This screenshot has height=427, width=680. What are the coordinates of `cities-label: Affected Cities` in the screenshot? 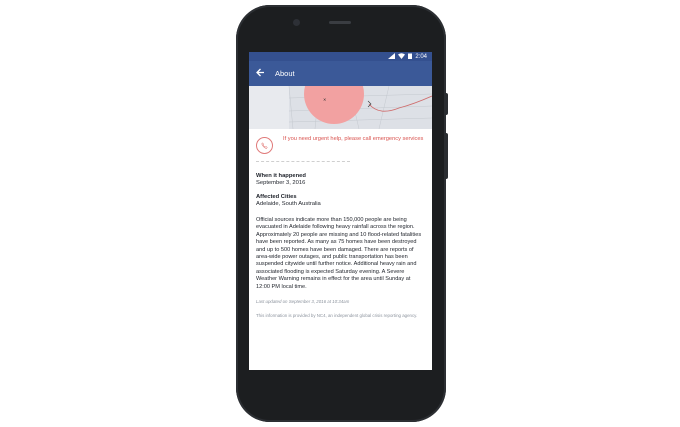 It's located at (276, 197).